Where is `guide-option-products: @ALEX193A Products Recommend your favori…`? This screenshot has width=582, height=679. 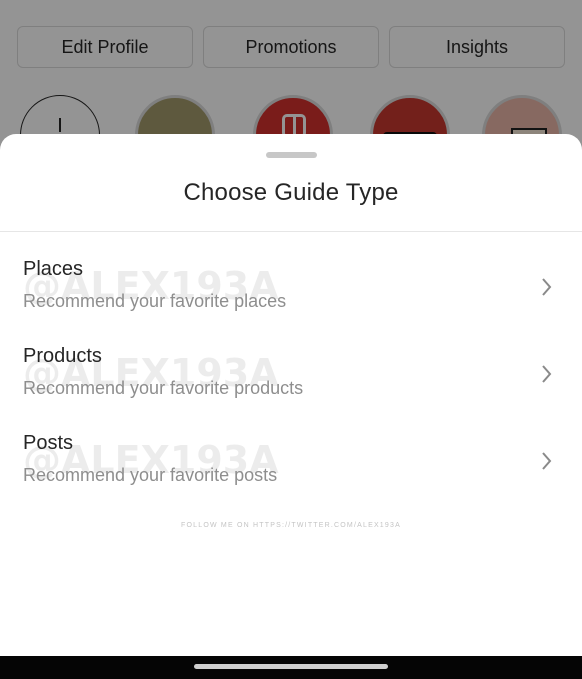
guide-option-products: @ALEX193A Products Recommend your favori… is located at coordinates (291, 385).